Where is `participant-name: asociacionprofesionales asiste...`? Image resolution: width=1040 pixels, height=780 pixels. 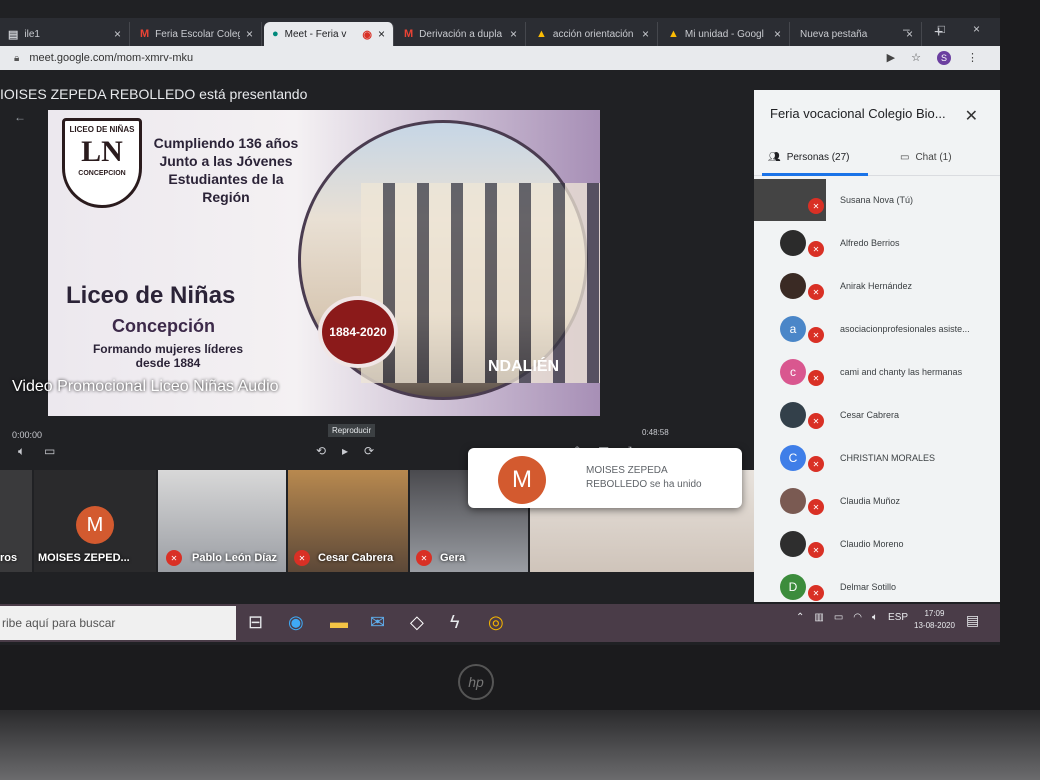
participant-name: asociacionprofesionales asiste... is located at coordinates (905, 328).